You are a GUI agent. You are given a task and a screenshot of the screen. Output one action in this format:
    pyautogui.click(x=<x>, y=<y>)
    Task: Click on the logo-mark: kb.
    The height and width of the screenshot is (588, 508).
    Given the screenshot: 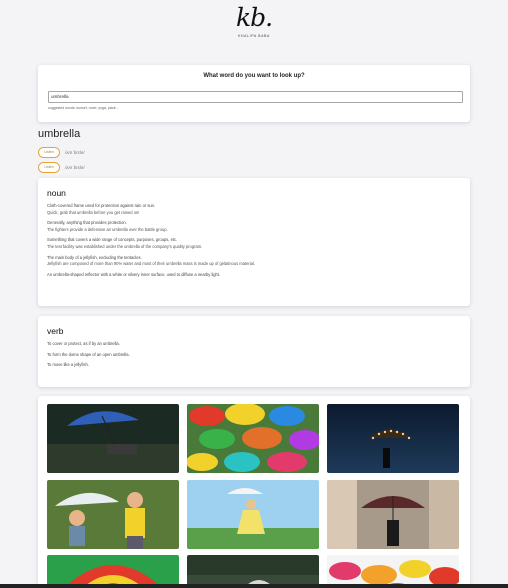 What is the action you would take?
    pyautogui.click(x=254, y=17)
    